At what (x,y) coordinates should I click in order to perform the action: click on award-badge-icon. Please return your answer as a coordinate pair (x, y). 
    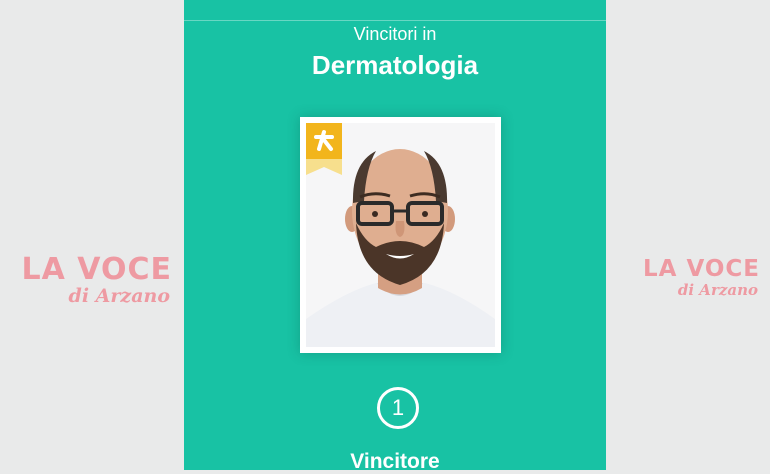
    Looking at the image, I should click on (324, 149).